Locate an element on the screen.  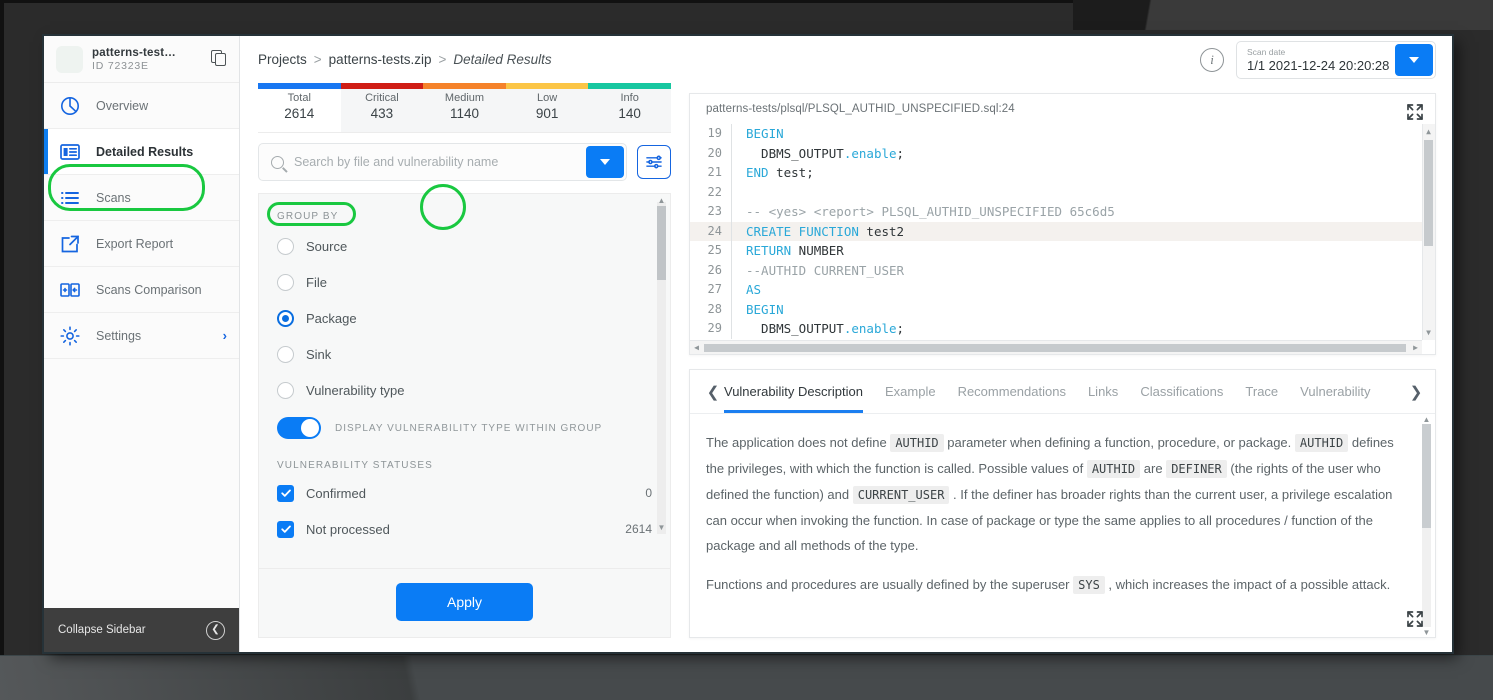
code-line-number: 28 is located at coordinates (711, 309).